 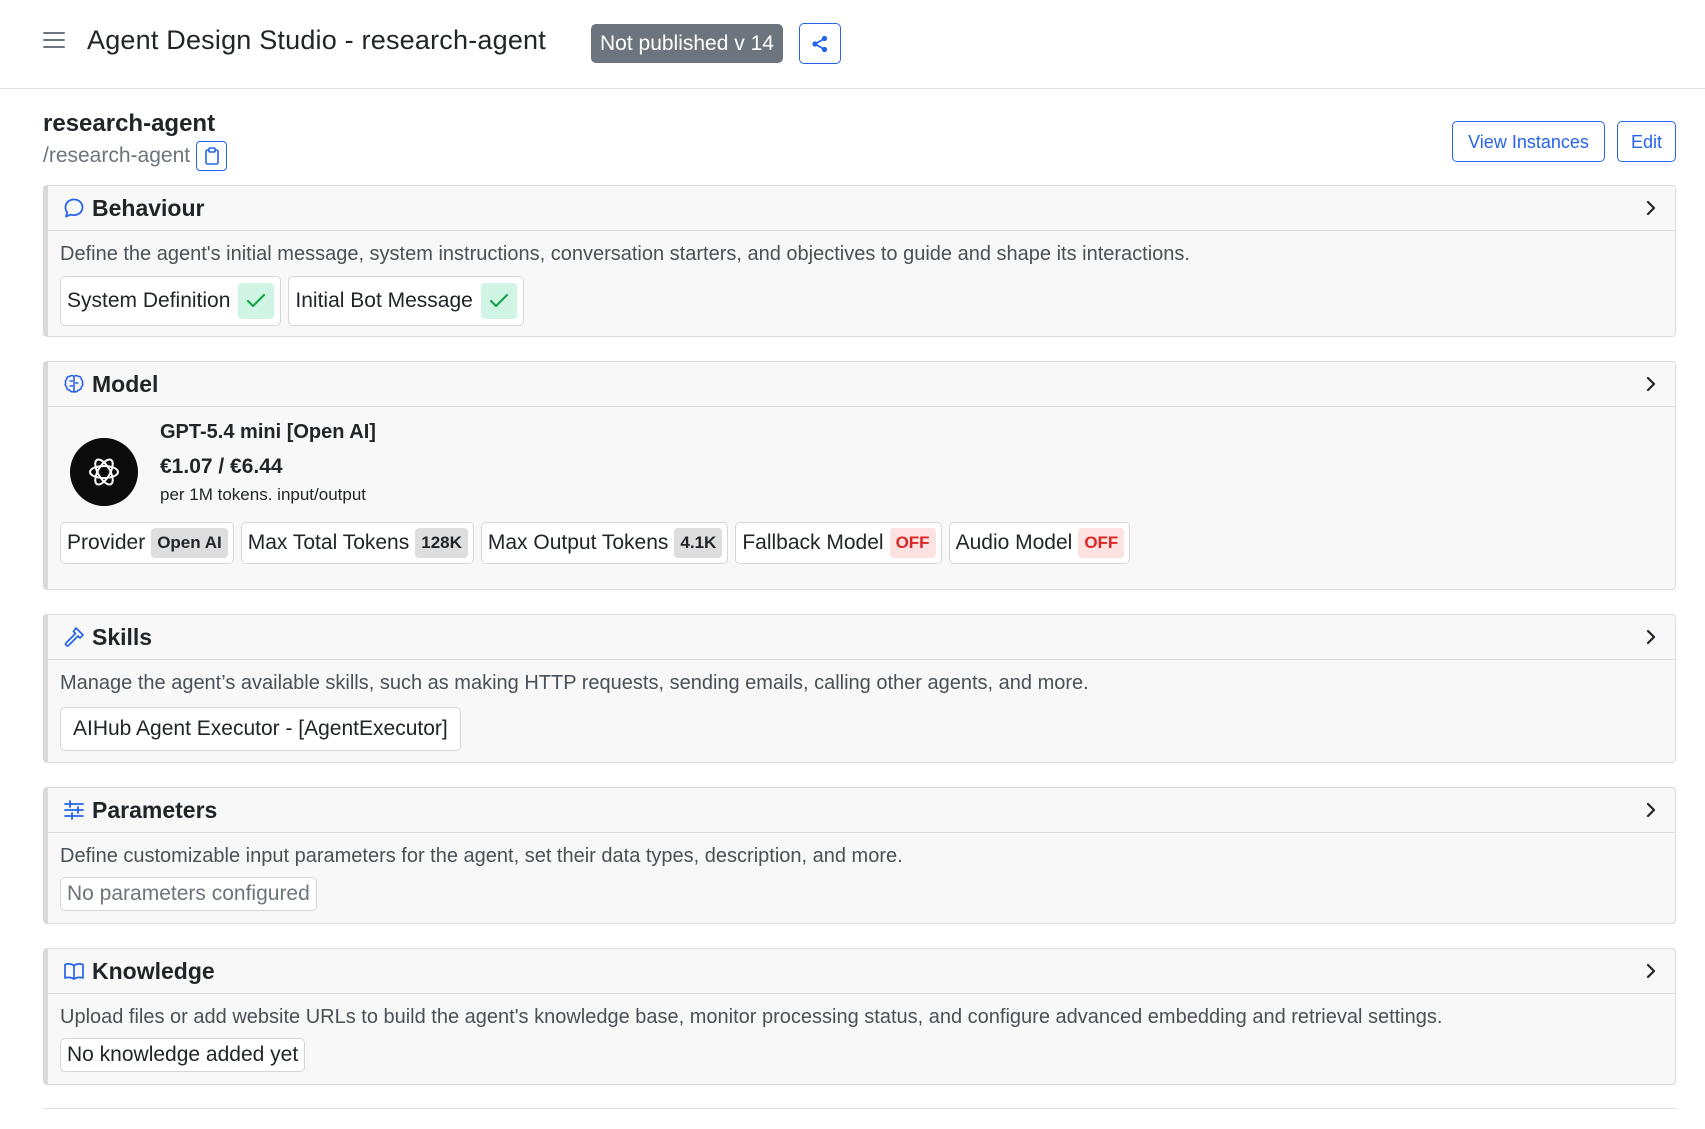 I want to click on knowledge-title: Knowledge, so click(x=153, y=970).